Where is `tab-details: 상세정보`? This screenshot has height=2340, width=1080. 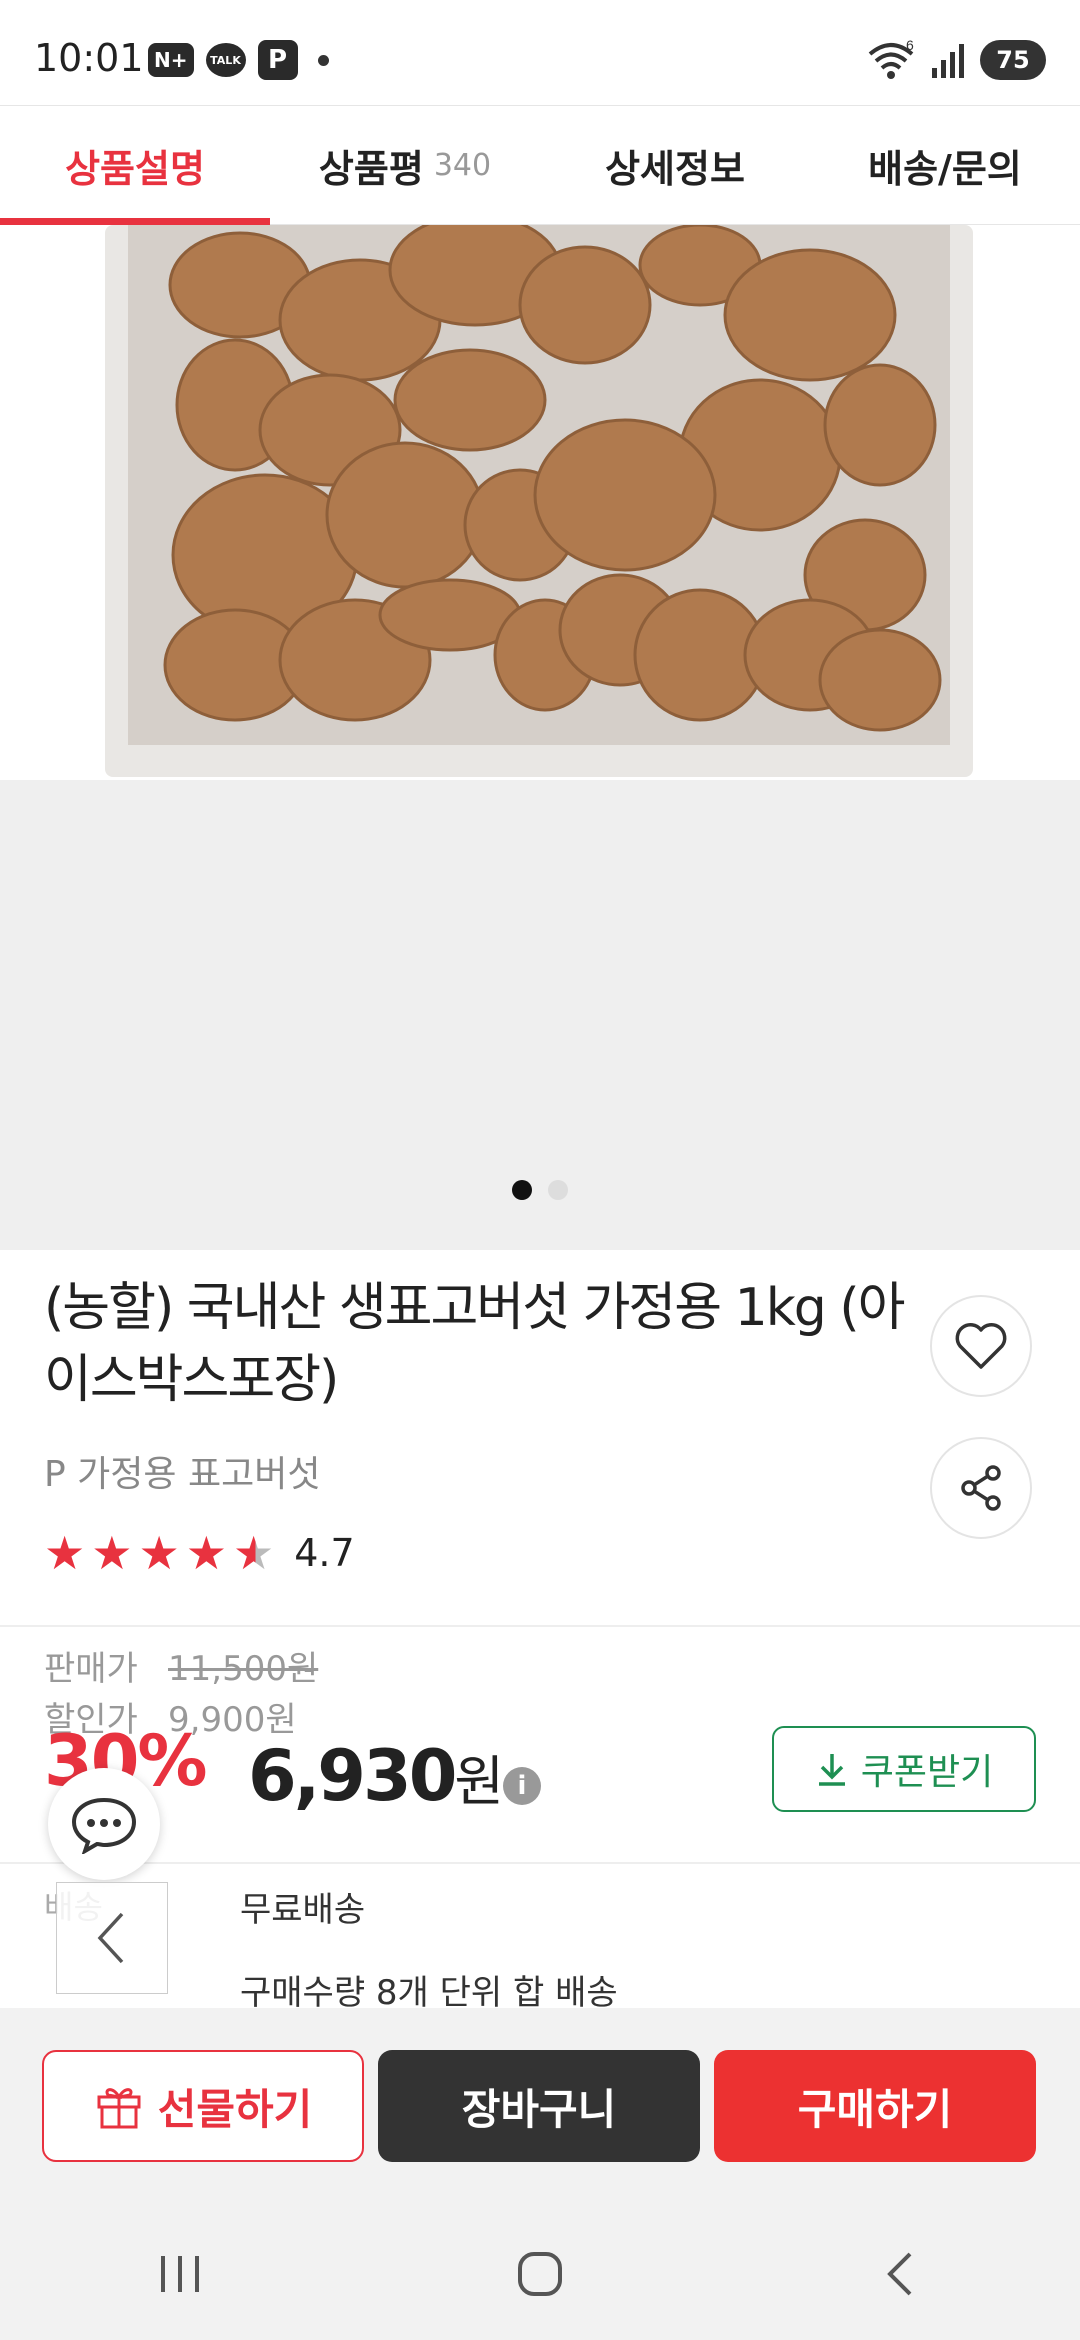 tab-details: 상세정보 is located at coordinates (675, 165).